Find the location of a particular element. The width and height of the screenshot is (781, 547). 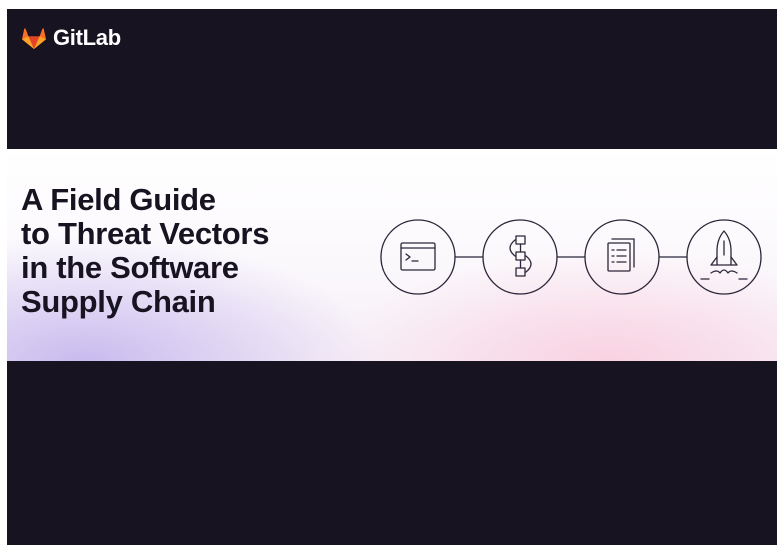

title-line: Supply Chain is located at coordinates (118, 301).